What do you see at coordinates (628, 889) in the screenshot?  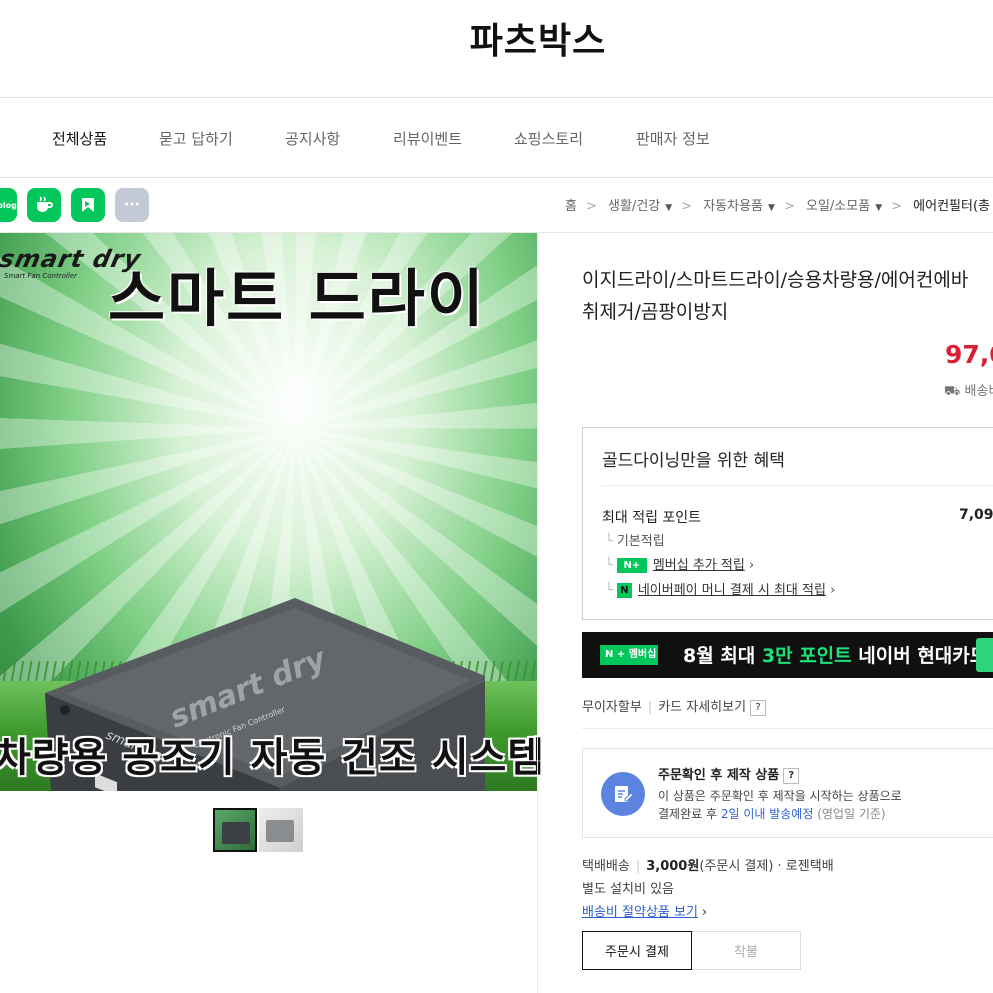 I see `install-note: 별도 설치비 있음` at bounding box center [628, 889].